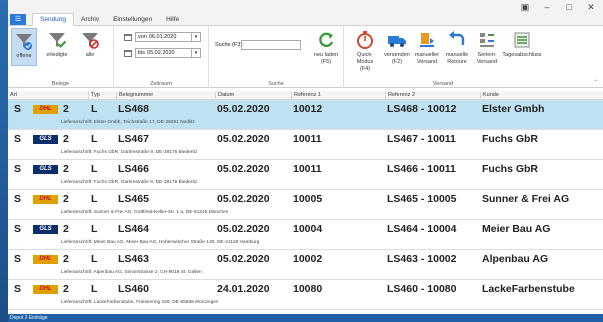 This screenshot has height=322, width=603. What do you see at coordinates (489, 96) in the screenshot?
I see `col-kunde: Kunde` at bounding box center [489, 96].